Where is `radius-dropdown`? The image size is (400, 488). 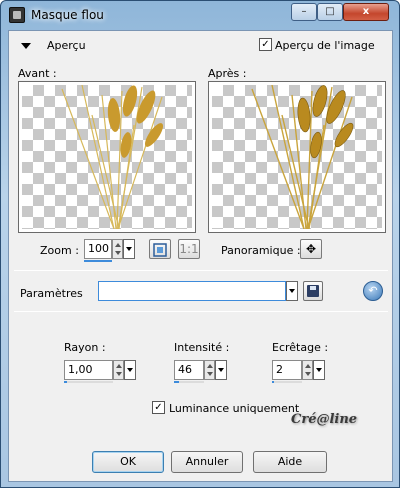 radius-dropdown is located at coordinates (130, 370).